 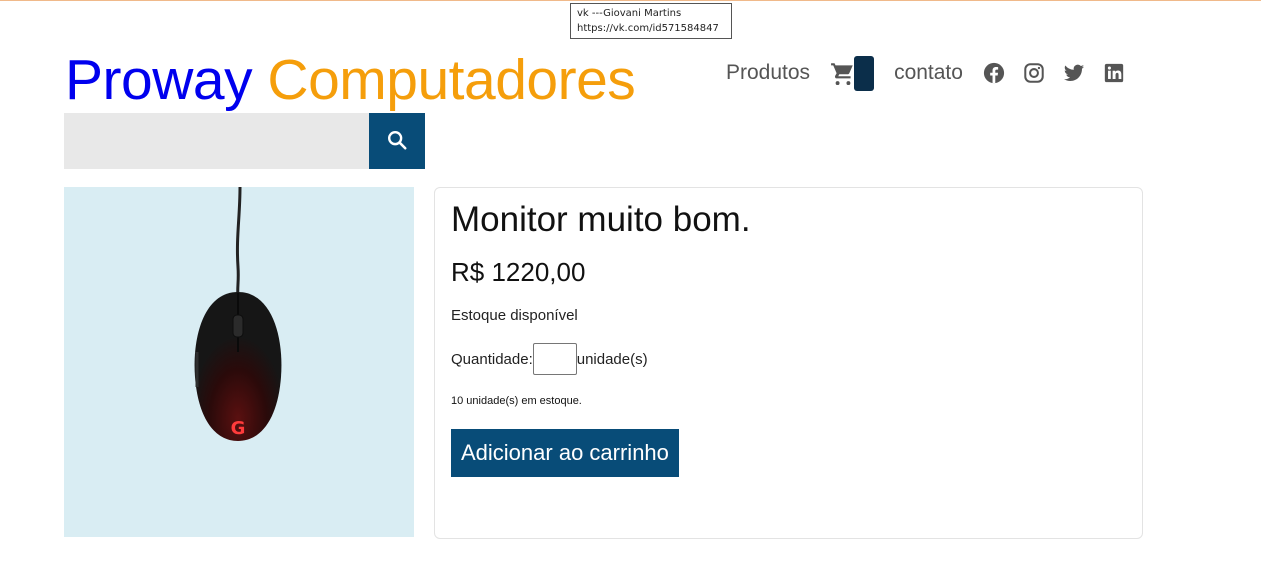 I want to click on mouse-image: G, so click(x=238, y=314).